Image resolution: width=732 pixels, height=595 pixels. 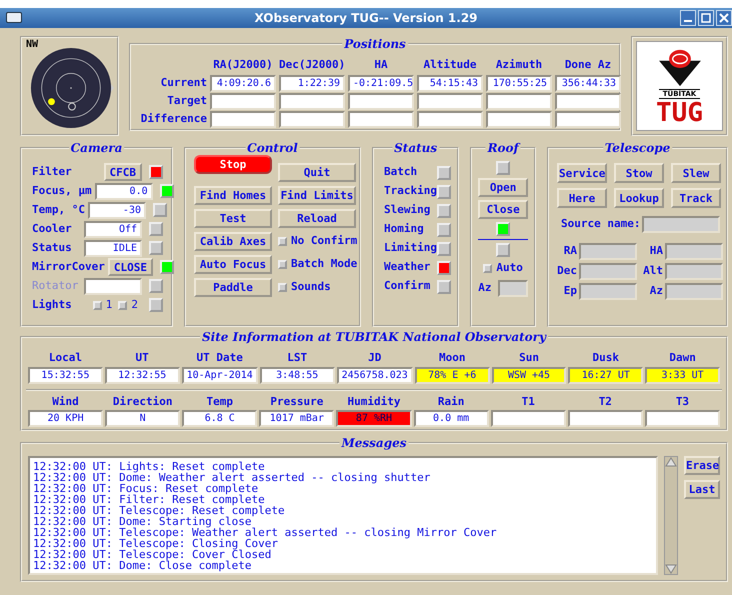 I want to click on log-line: 12:32:00 UT: Filter: Reset complete, so click(x=149, y=499).